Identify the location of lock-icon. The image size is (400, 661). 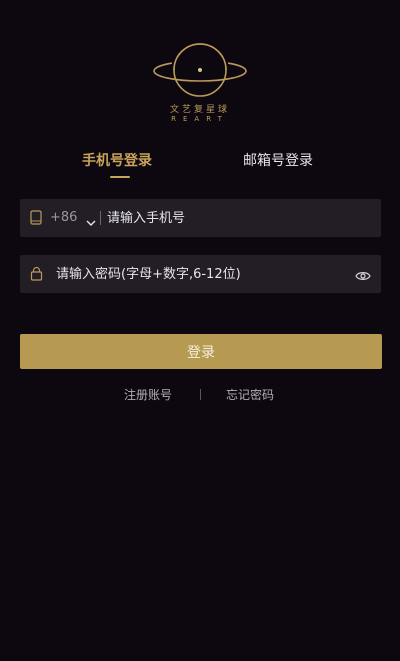
(36, 275).